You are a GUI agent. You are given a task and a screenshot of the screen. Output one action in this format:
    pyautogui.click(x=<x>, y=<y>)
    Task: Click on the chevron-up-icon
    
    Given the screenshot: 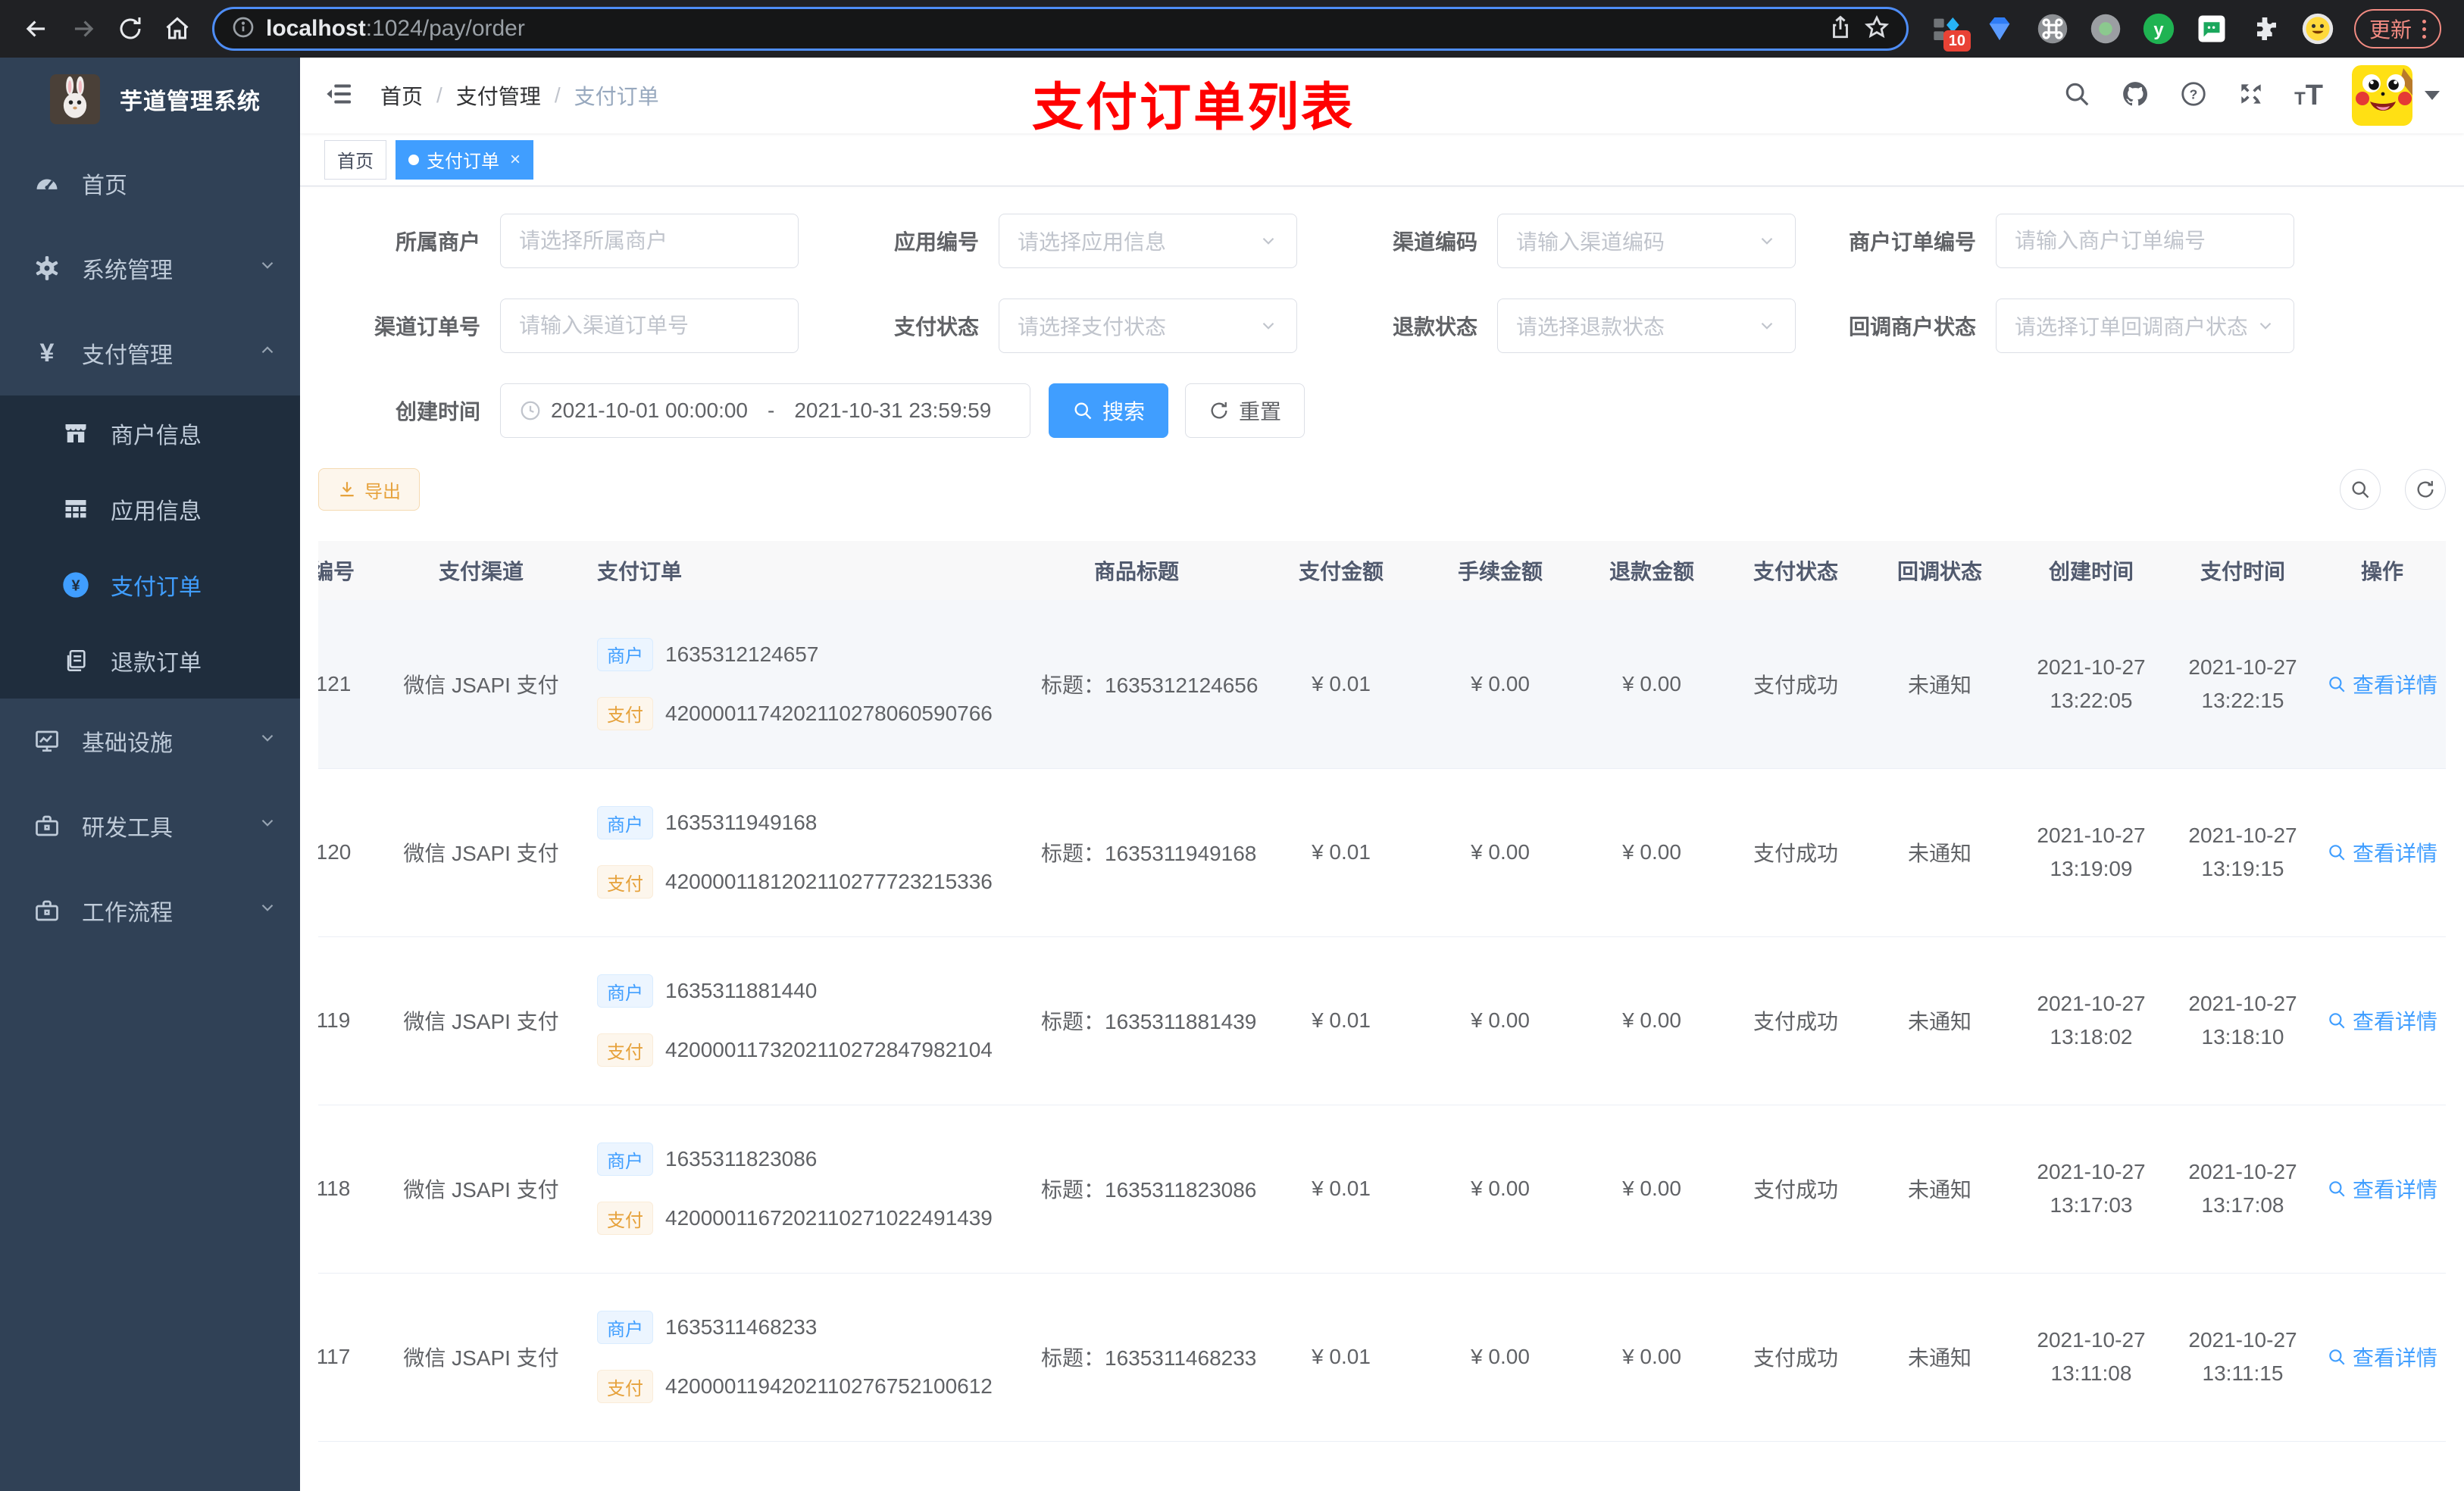 What is the action you would take?
    pyautogui.click(x=267, y=353)
    